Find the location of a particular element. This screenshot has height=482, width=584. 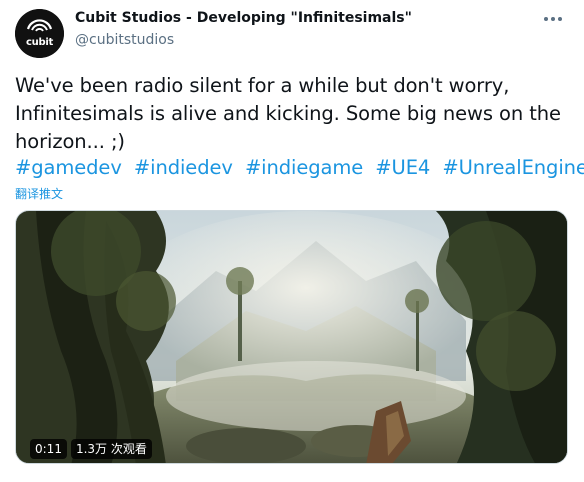

video-stats: 0:11 1.3万 次观看 is located at coordinates (93, 449).